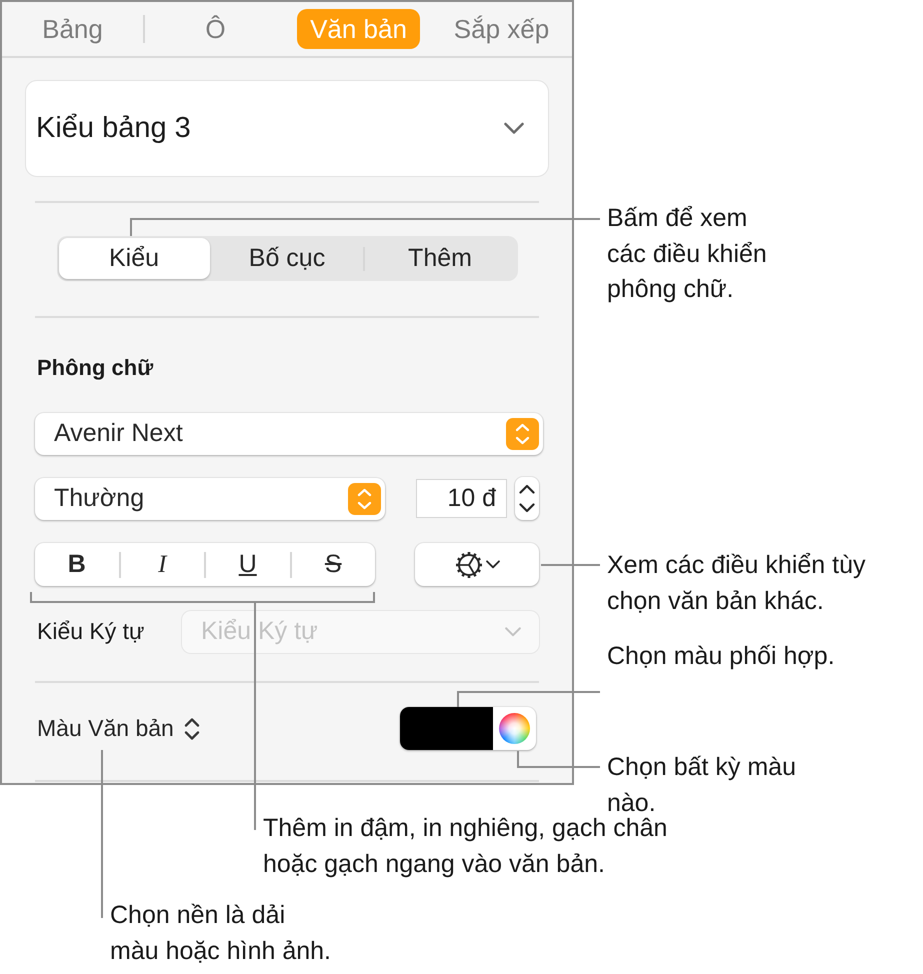  What do you see at coordinates (117, 728) in the screenshot?
I see `fill-type-popup: Màu Văn bản` at bounding box center [117, 728].